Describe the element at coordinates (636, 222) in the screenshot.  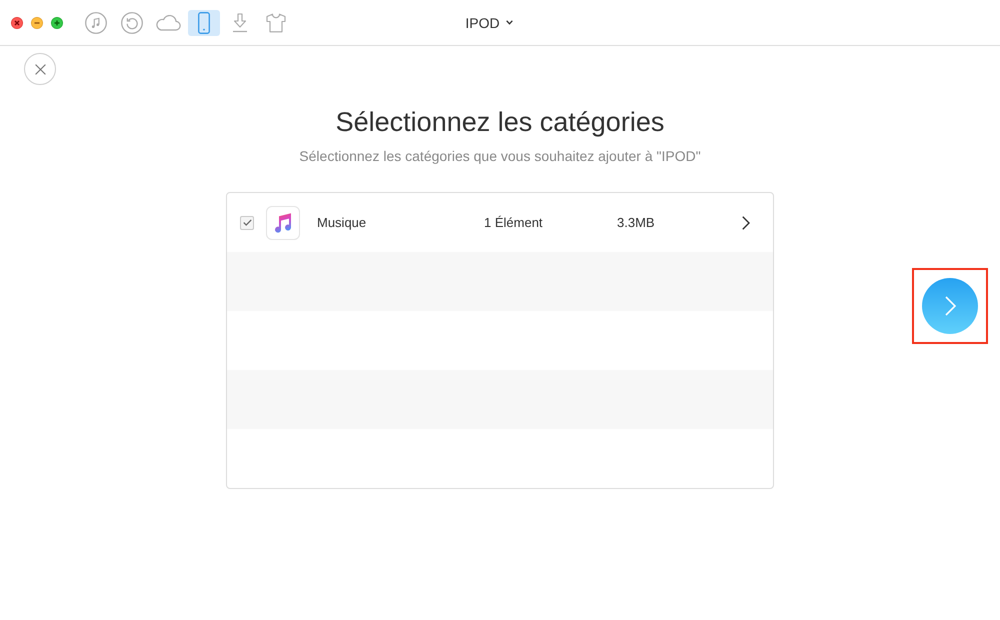
I see `category-size: 3.3MB` at that location.